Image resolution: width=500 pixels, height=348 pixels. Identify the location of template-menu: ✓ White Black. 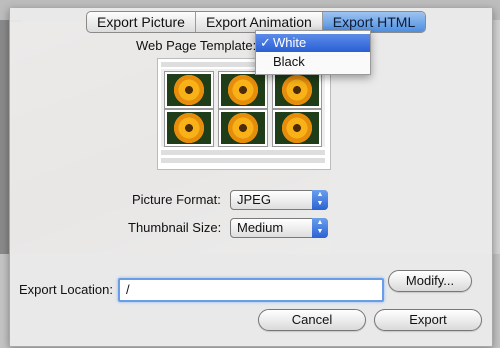
(313, 52).